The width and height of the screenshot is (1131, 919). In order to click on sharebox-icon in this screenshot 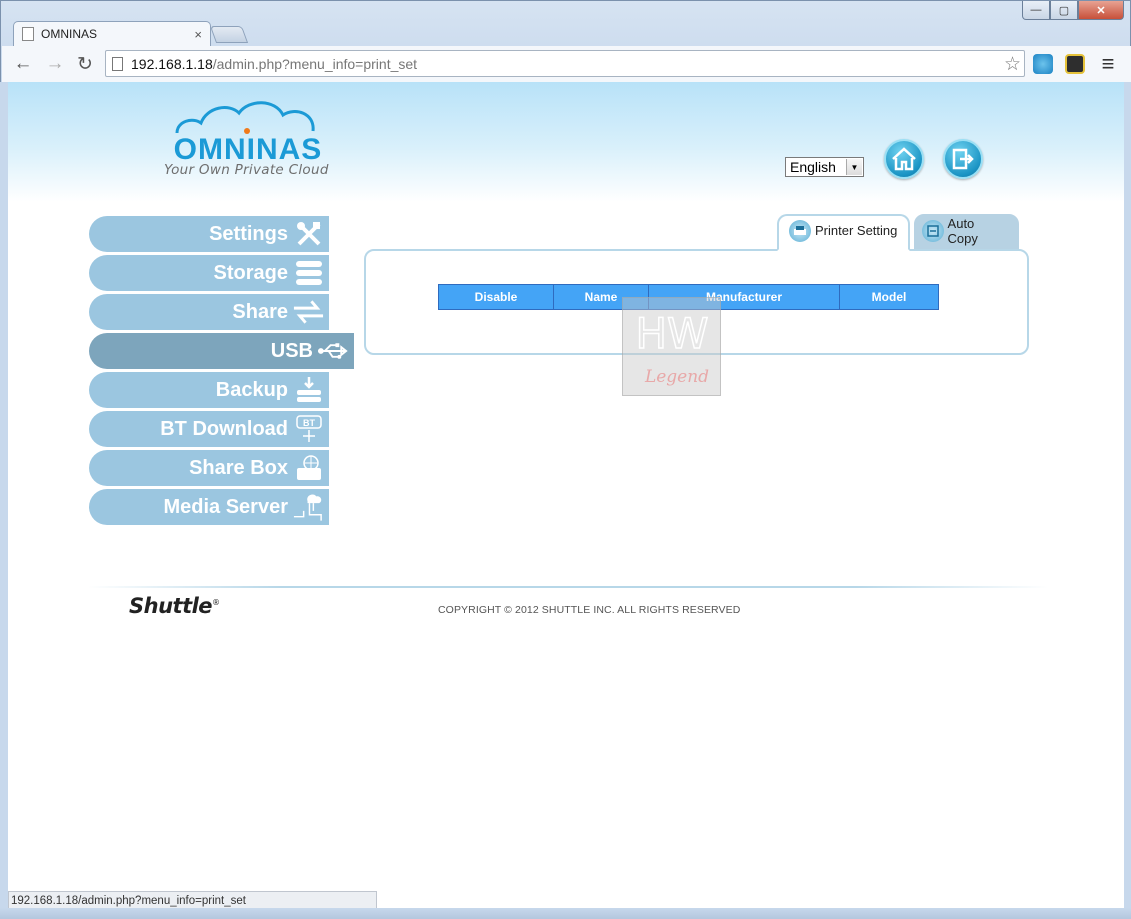, I will do `click(308, 468)`.